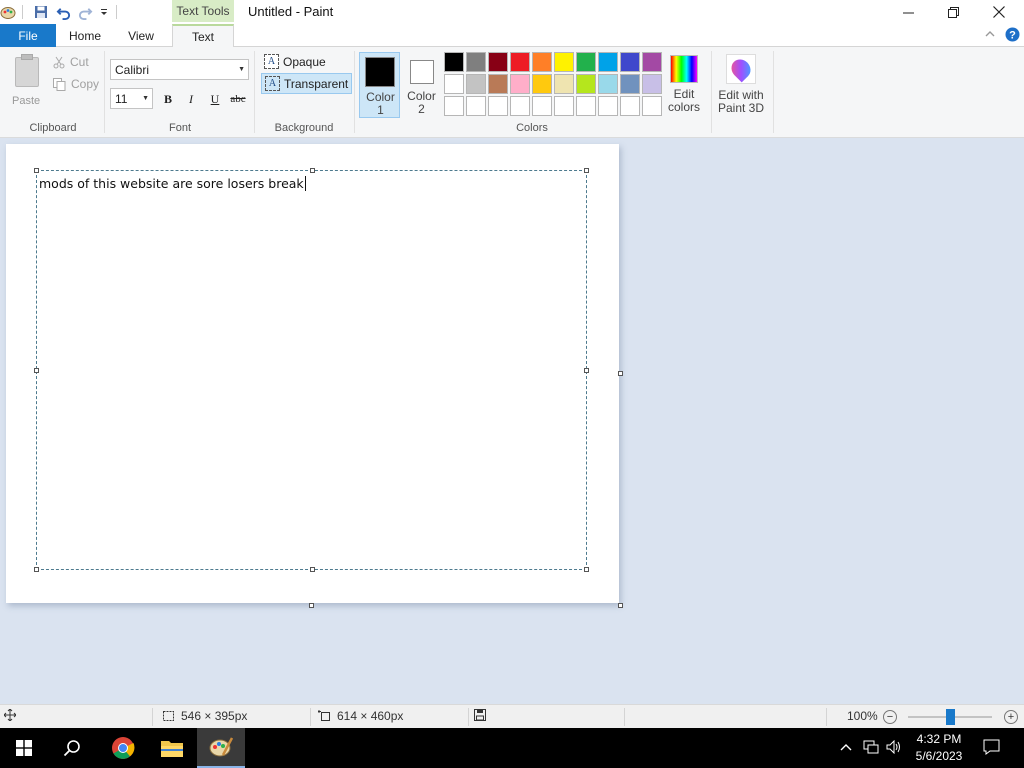 The width and height of the screenshot is (1024, 768). Describe the element at coordinates (28, 35) in the screenshot. I see `tab-file: File` at that location.